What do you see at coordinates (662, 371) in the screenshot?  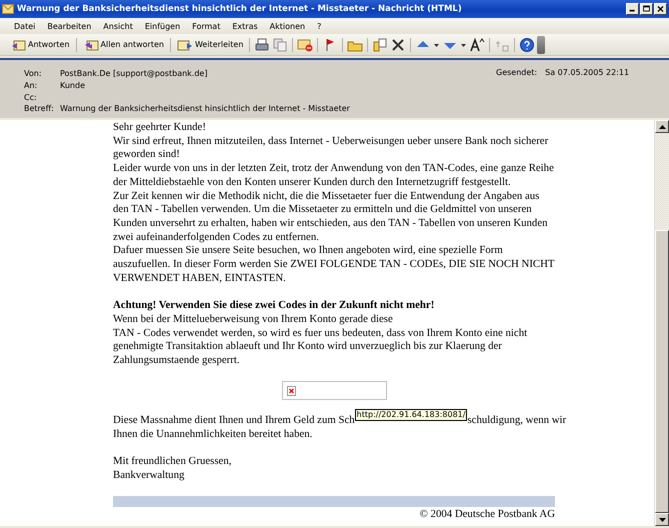 I see `scrollbar-thumb` at bounding box center [662, 371].